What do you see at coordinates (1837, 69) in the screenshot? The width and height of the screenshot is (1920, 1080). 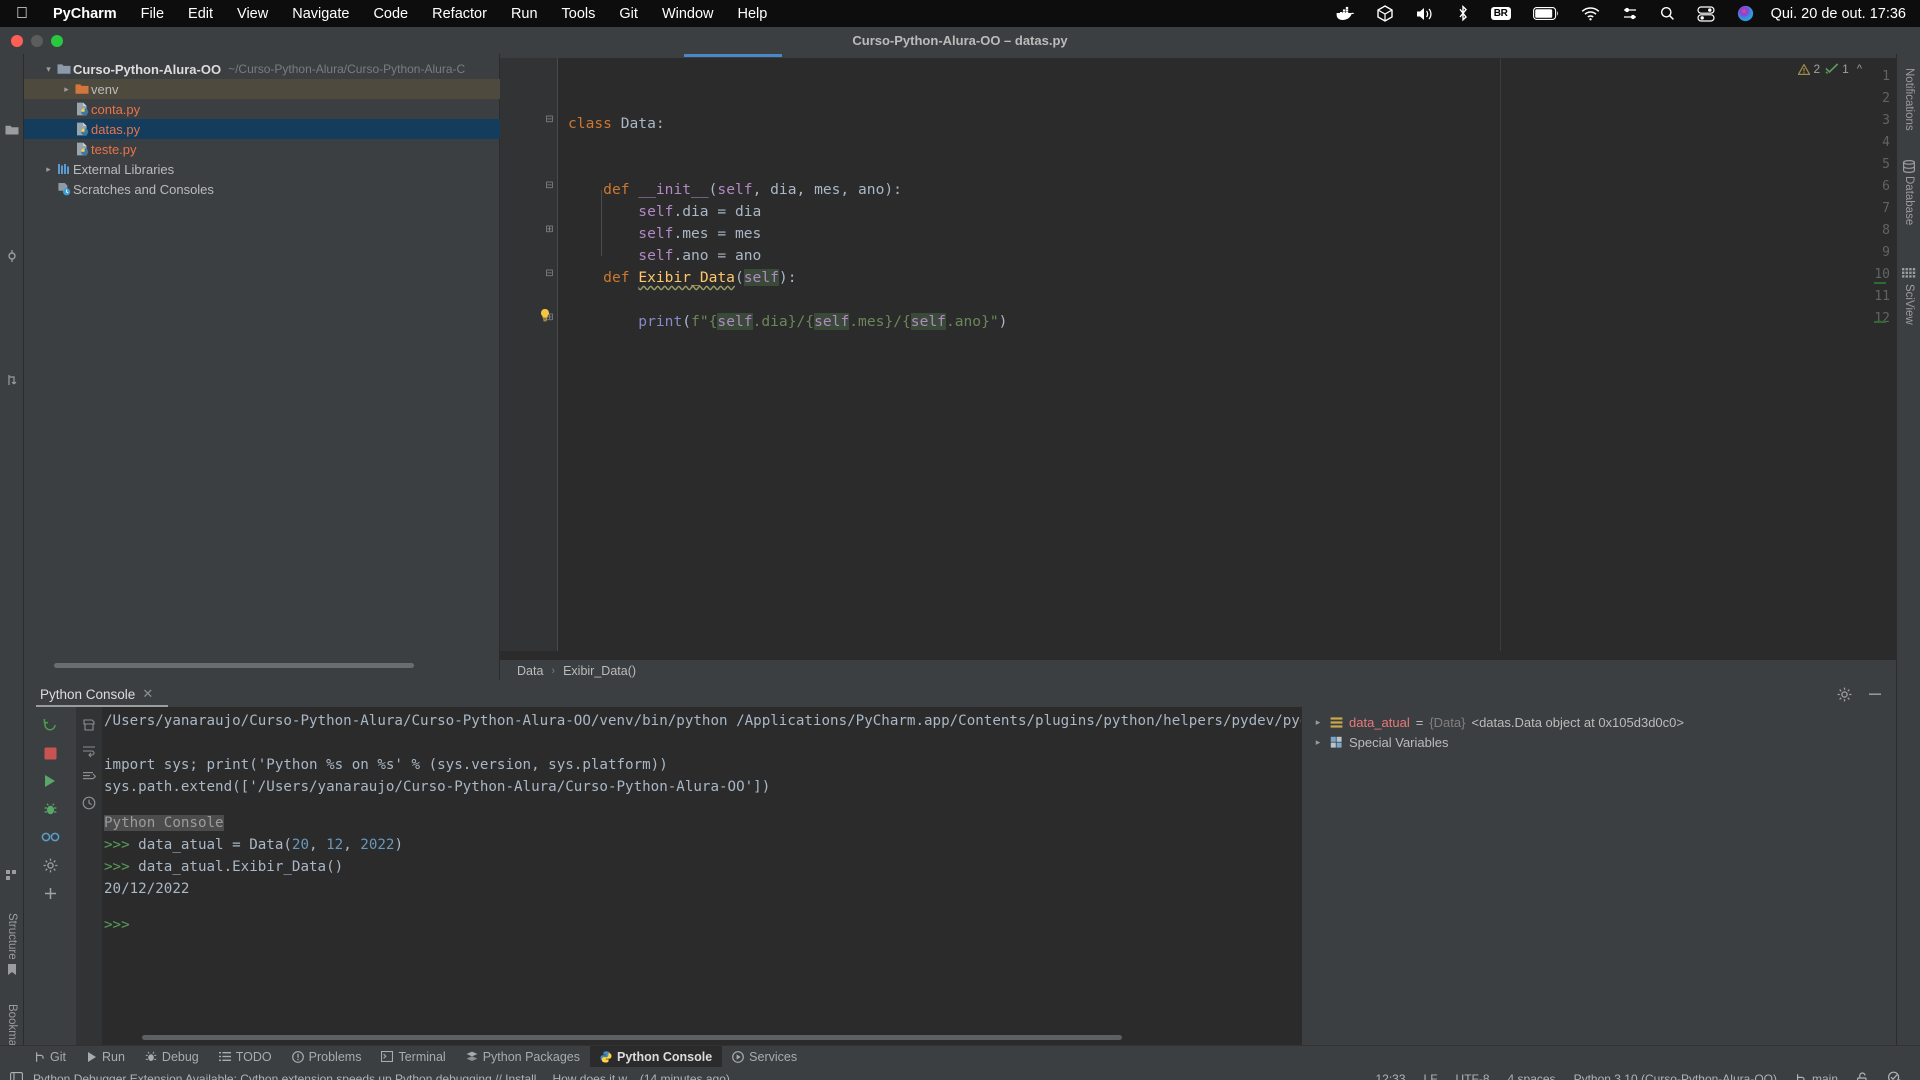 I see `inspection-ok-indicator: 1` at bounding box center [1837, 69].